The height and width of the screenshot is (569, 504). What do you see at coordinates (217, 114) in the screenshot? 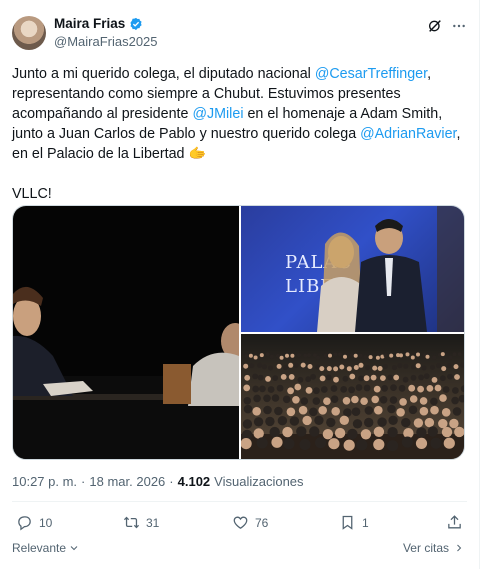
I see `mention-link: @JMilei` at bounding box center [217, 114].